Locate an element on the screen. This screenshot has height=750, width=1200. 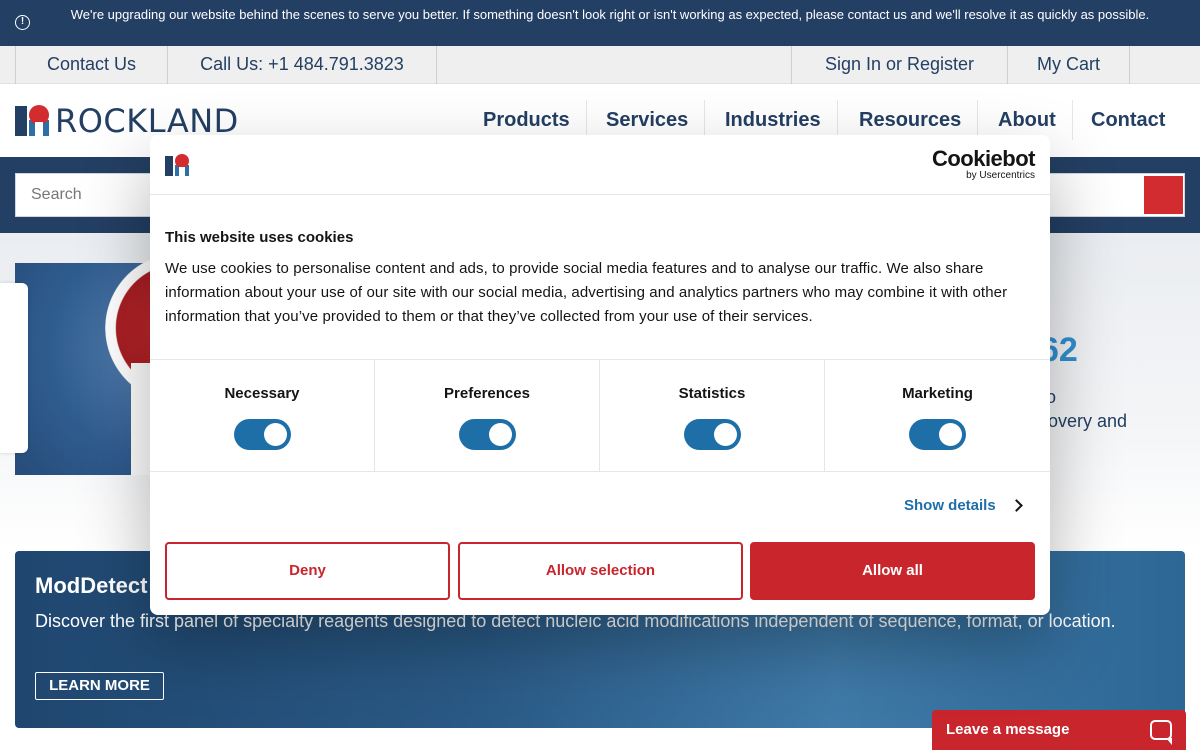
necessary-toggle is located at coordinates (262, 434).